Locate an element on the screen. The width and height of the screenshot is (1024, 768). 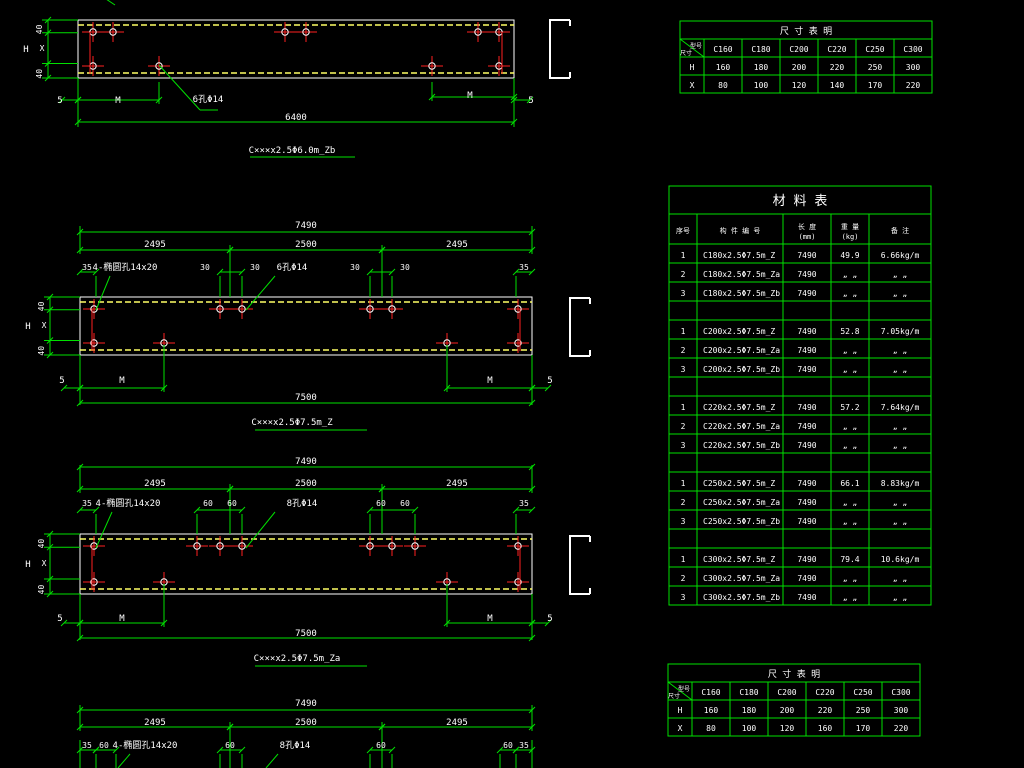
material-table-title: 材 料 表 is located at coordinates (800, 201).